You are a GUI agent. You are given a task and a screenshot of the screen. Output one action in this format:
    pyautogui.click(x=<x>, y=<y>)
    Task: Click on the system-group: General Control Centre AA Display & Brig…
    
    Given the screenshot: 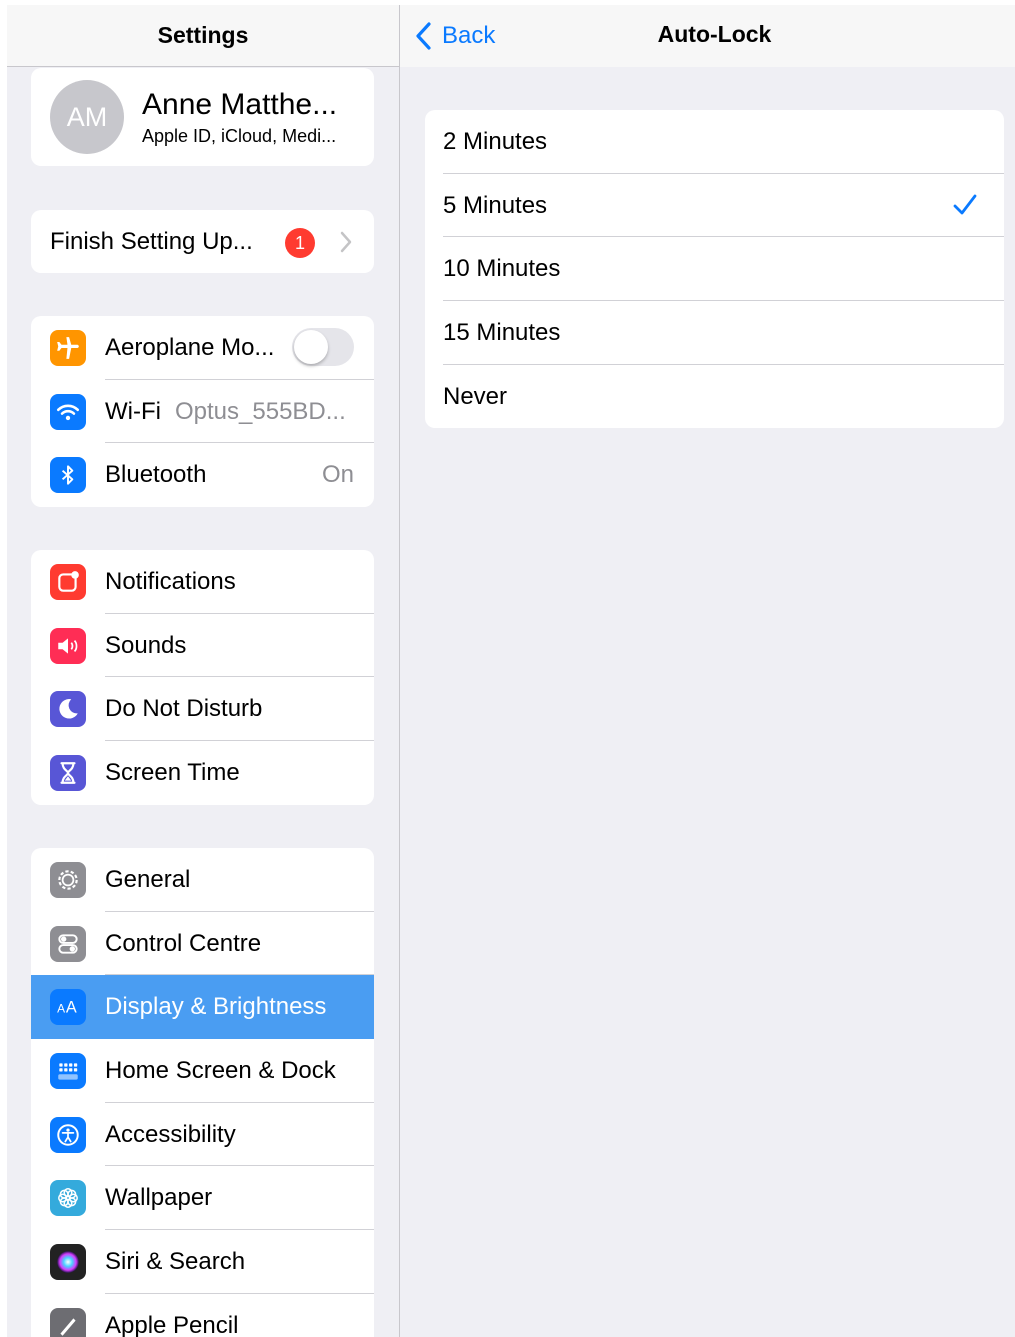 What is the action you would take?
    pyautogui.click(x=202, y=1092)
    